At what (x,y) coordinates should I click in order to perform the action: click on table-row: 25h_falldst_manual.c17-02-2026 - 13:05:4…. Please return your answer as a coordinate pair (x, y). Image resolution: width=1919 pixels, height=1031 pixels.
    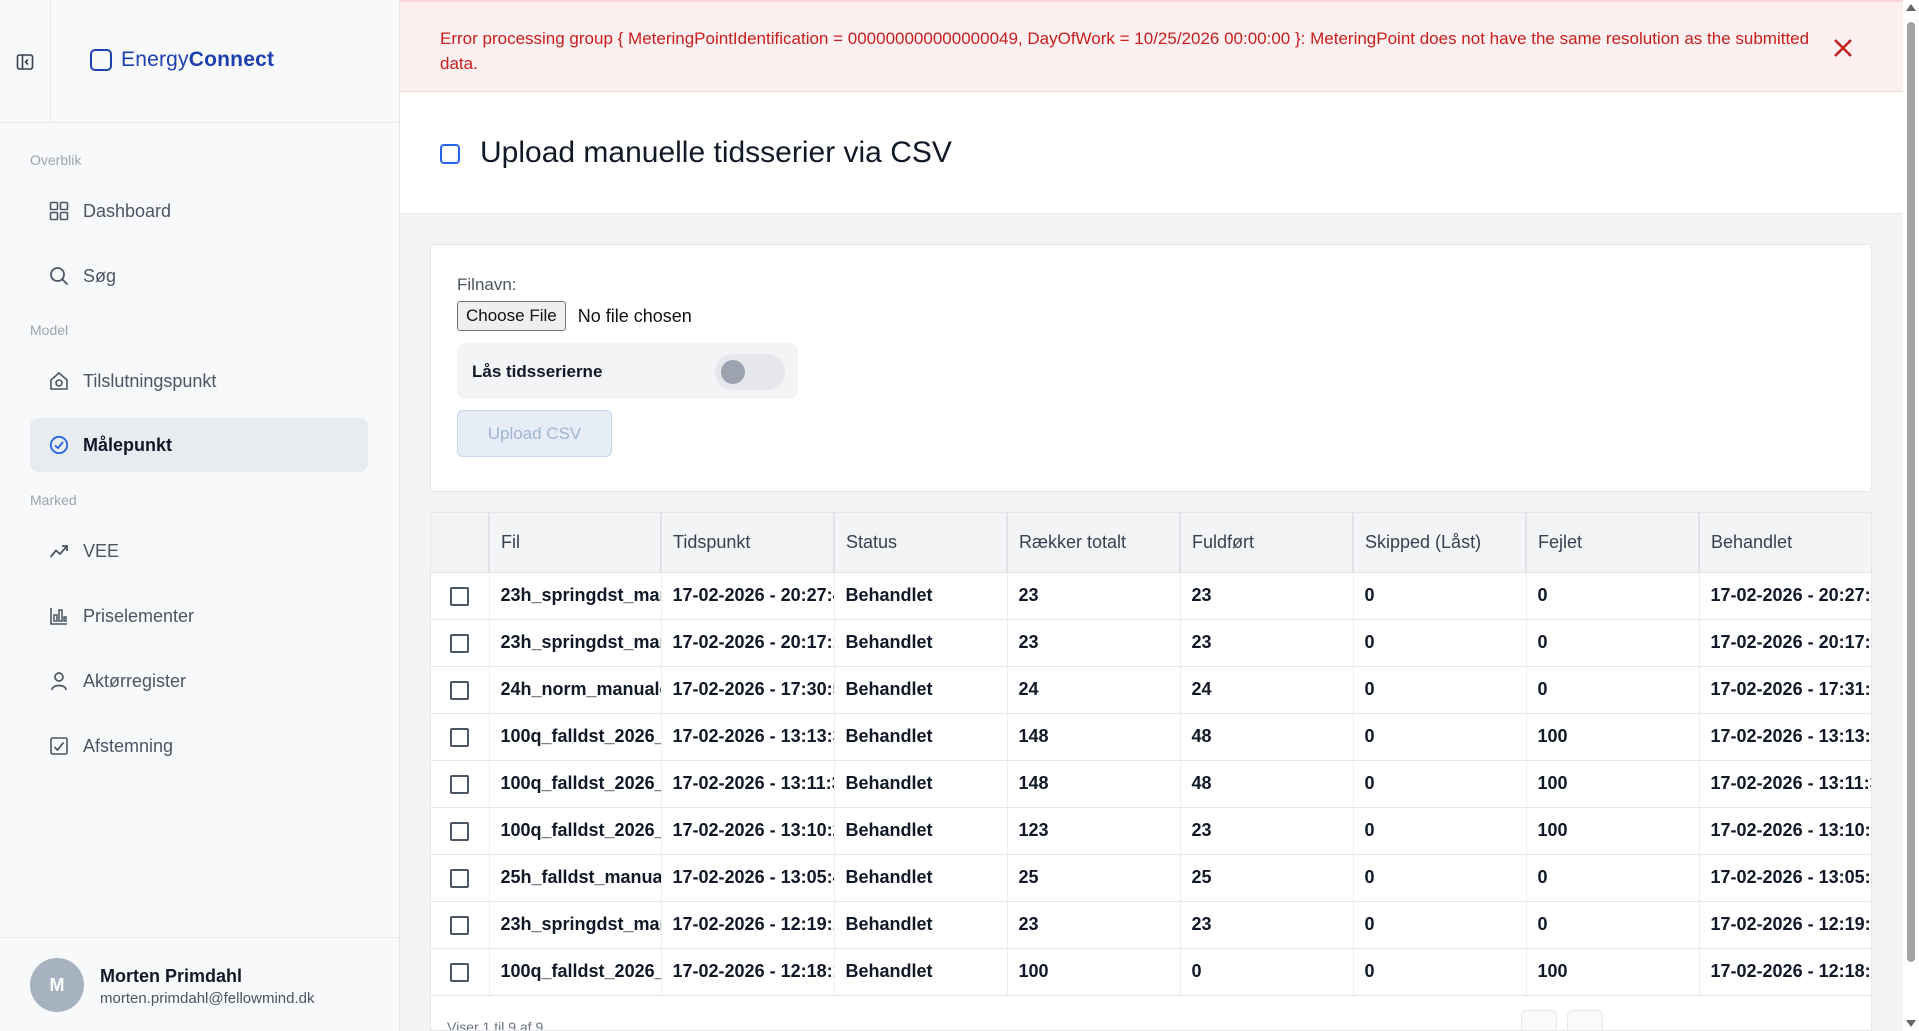
    Looking at the image, I should click on (1151, 878).